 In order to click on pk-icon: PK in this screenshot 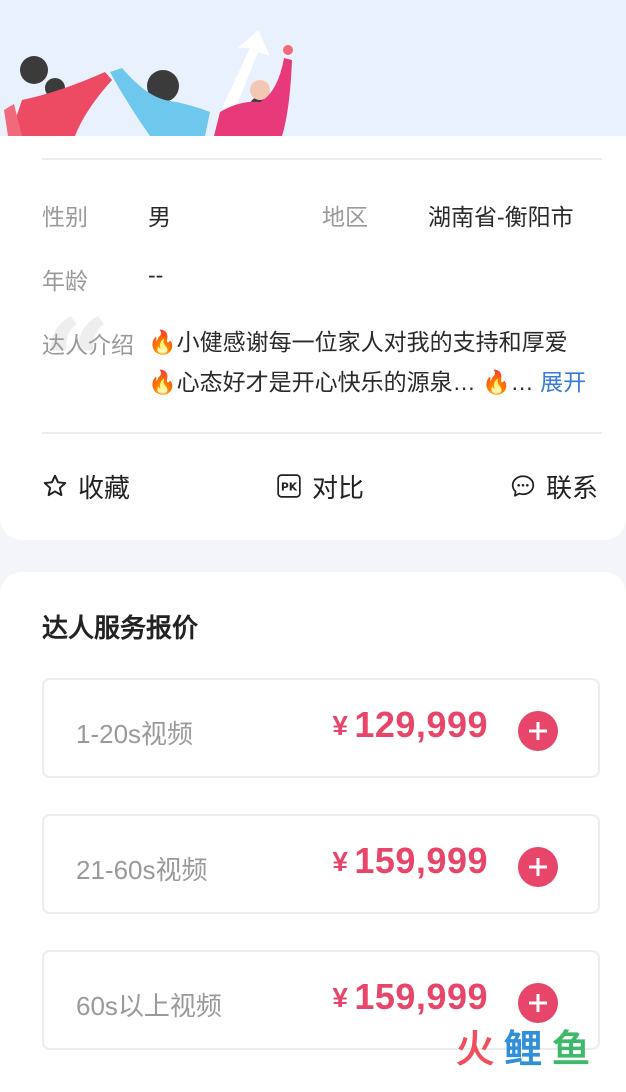, I will do `click(289, 486)`.